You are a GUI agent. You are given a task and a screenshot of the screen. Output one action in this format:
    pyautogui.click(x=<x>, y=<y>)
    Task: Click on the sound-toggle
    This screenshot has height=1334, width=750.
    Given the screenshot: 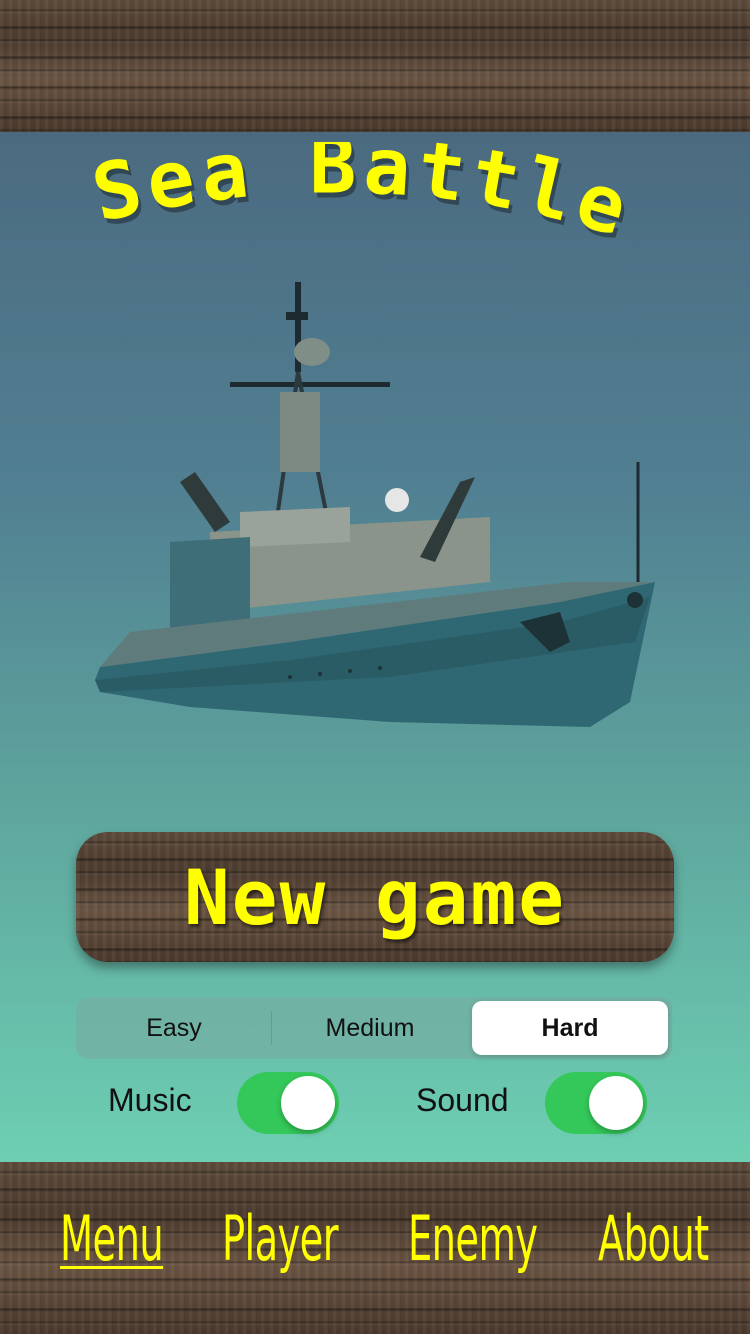 What is the action you would take?
    pyautogui.click(x=596, y=1103)
    